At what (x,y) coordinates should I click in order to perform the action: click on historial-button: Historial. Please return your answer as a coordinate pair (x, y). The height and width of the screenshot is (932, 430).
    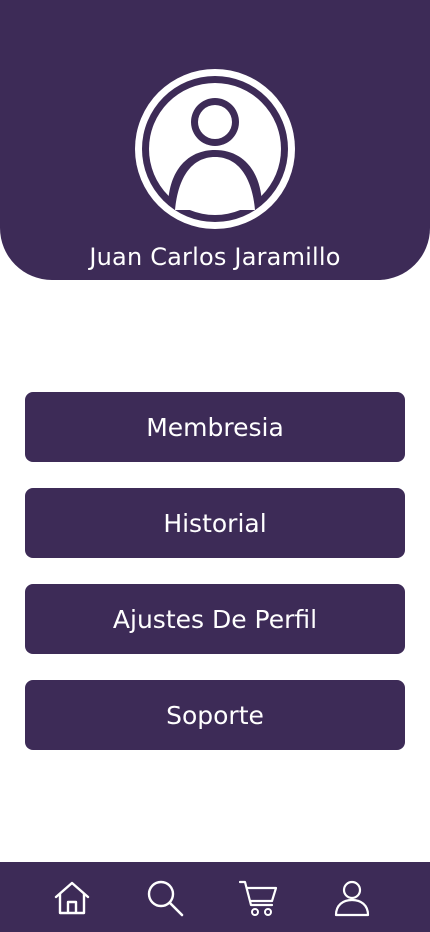
    Looking at the image, I should click on (215, 523).